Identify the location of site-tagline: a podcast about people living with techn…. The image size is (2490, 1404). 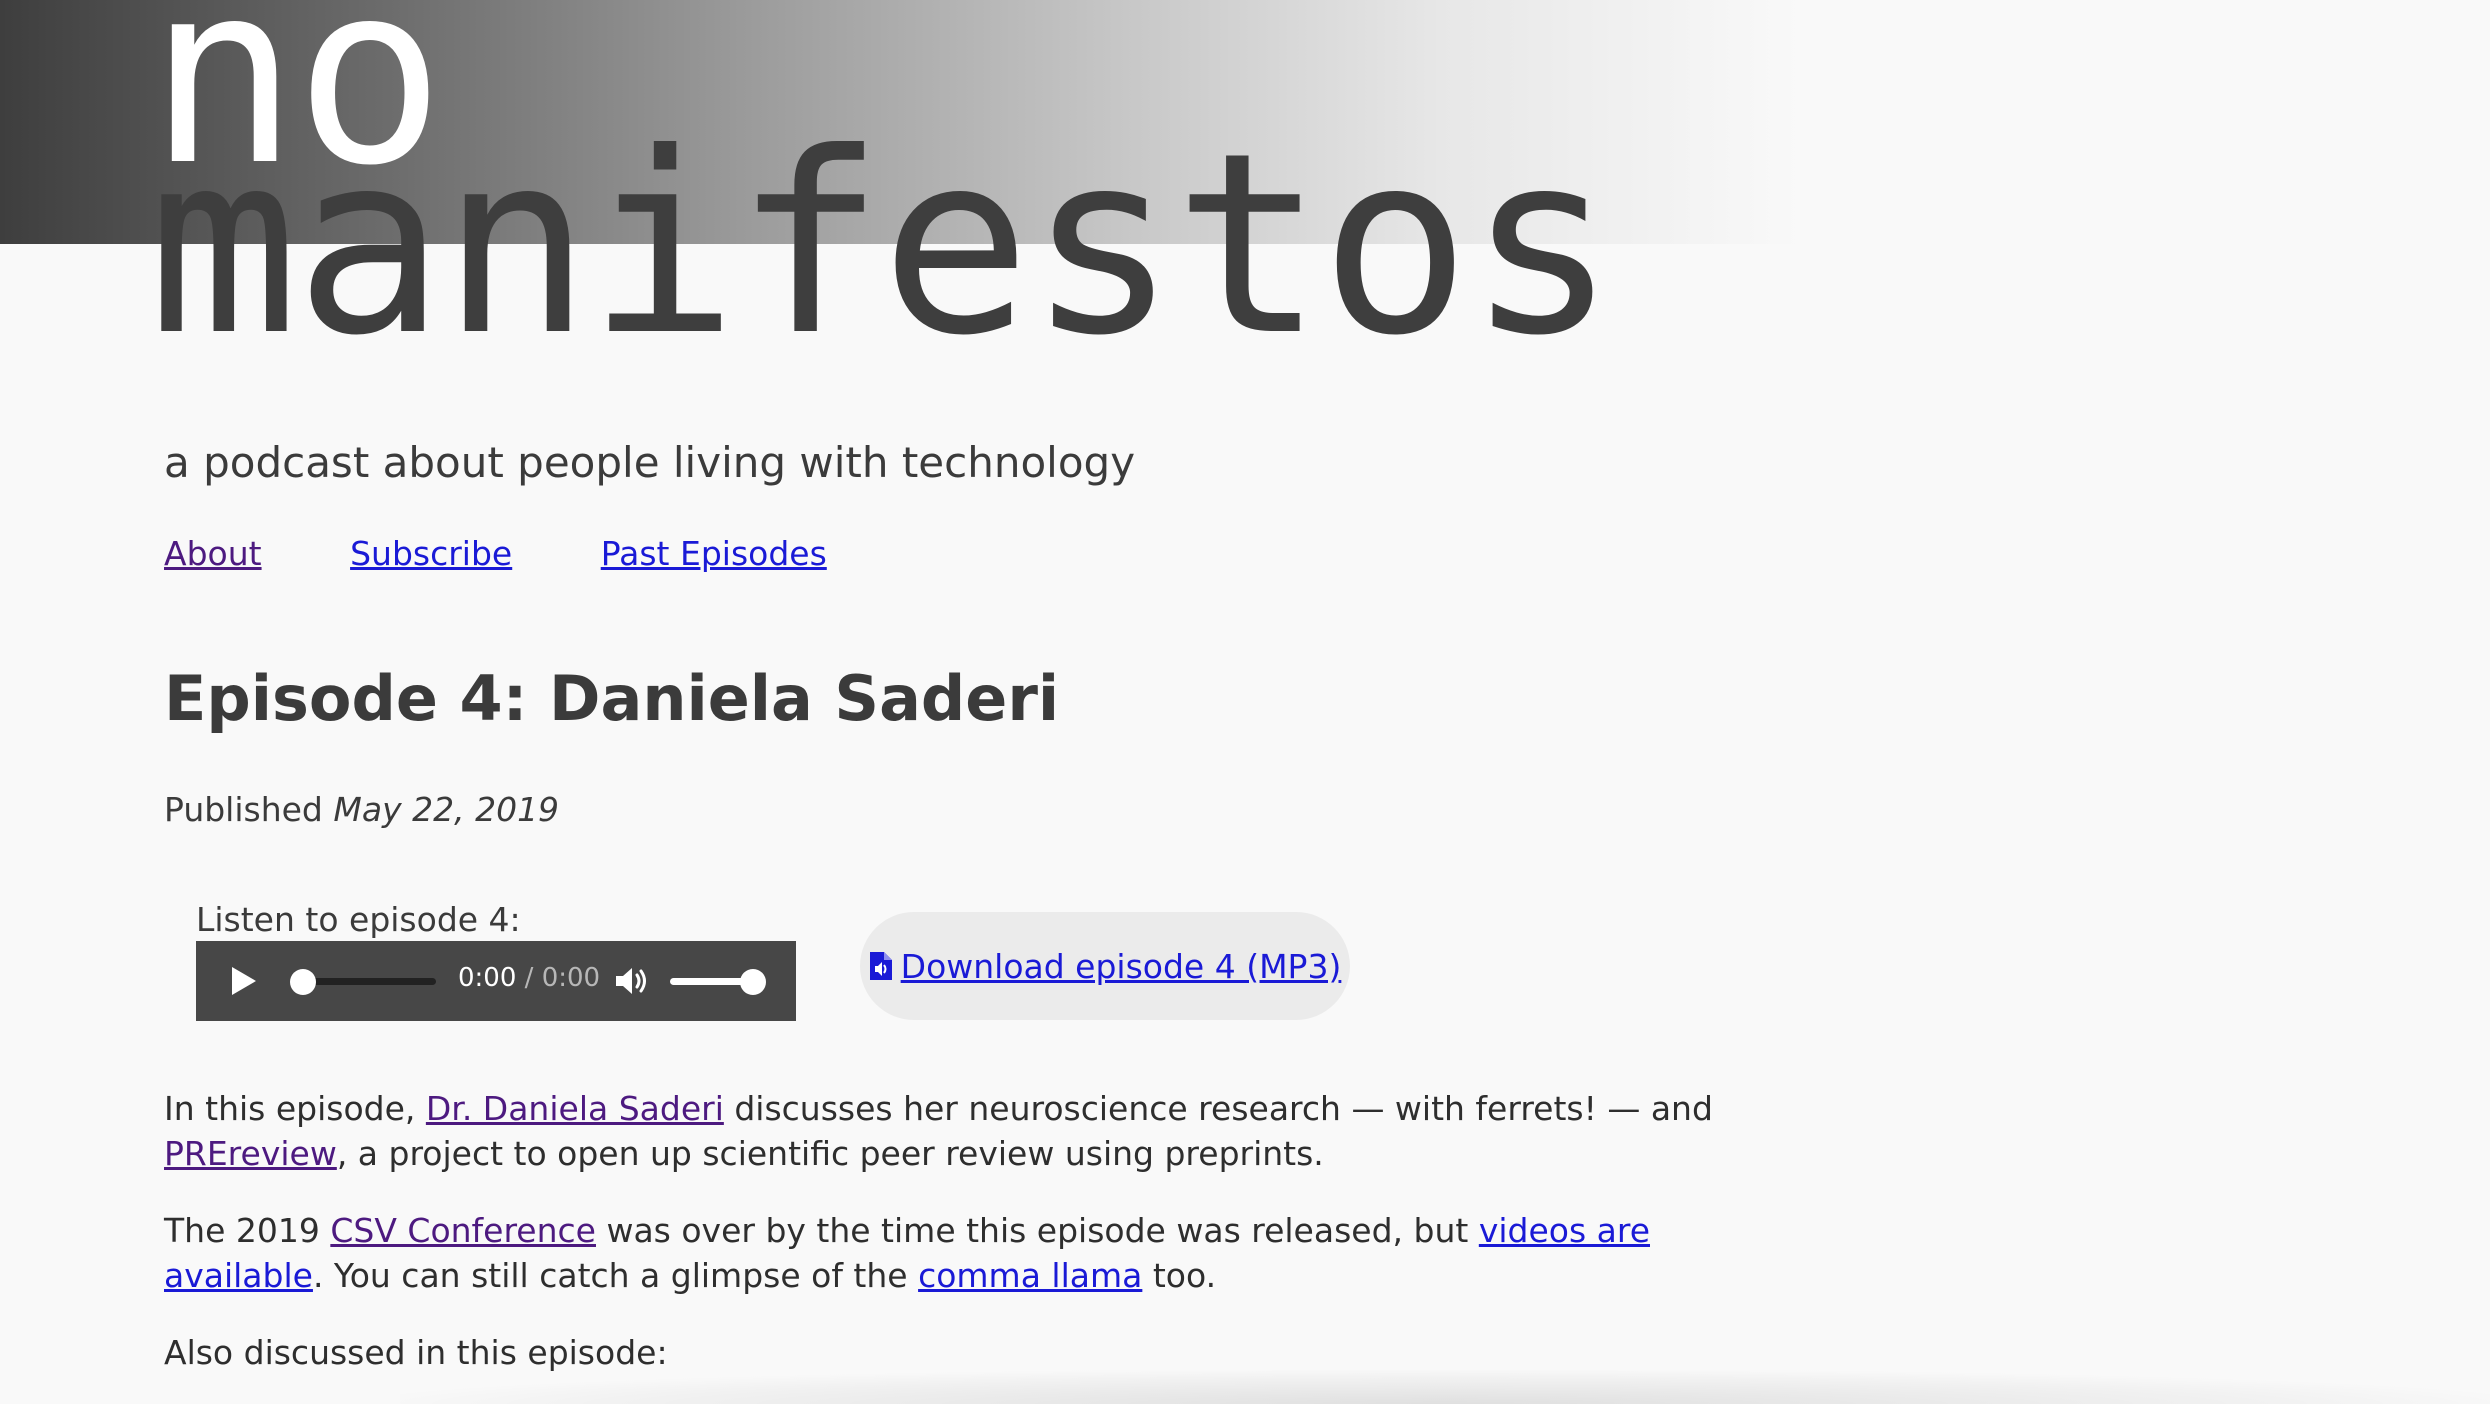
(650, 462).